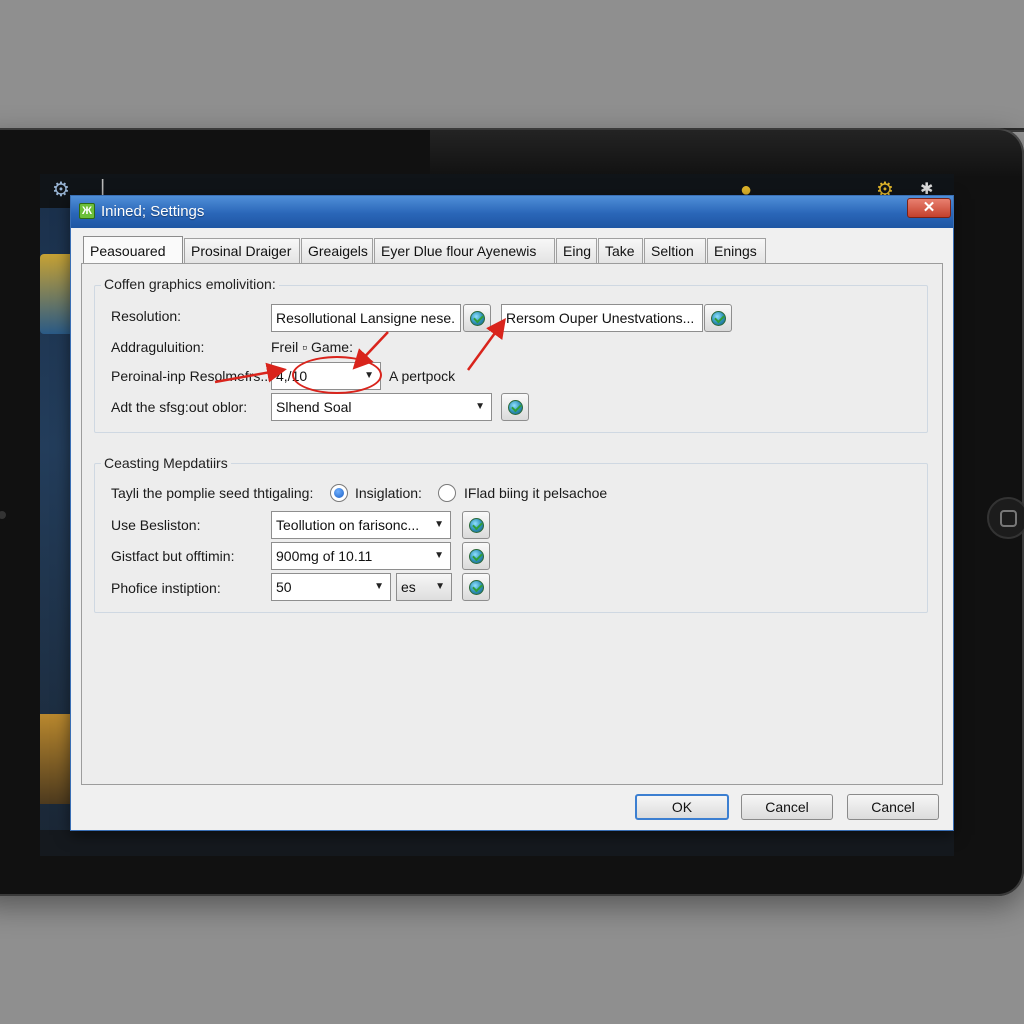 This screenshot has height=1024, width=1024. Describe the element at coordinates (422, 376) in the screenshot. I see `personal-suffix: A pertpock` at that location.